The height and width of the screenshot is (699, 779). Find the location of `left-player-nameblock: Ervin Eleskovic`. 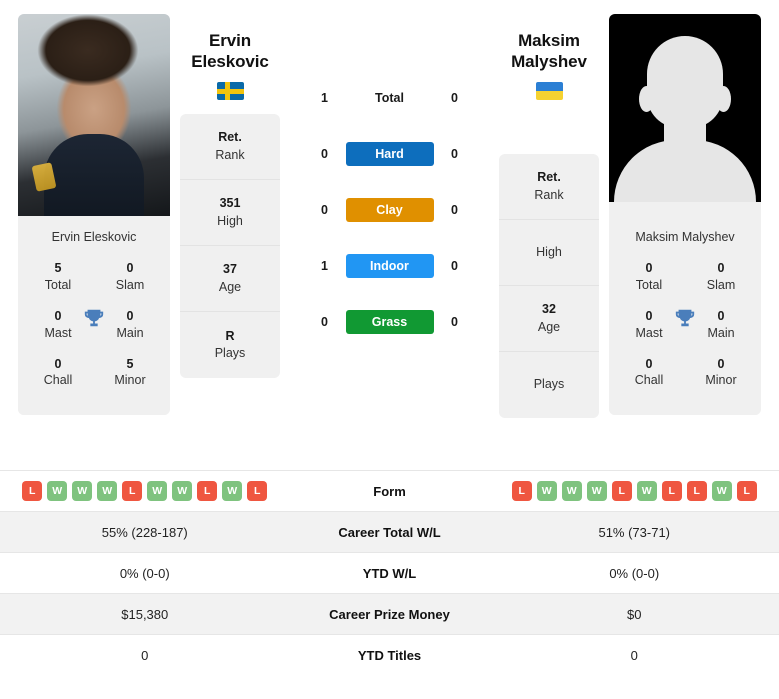

left-player-nameblock: Ervin Eleskovic is located at coordinates (230, 57).